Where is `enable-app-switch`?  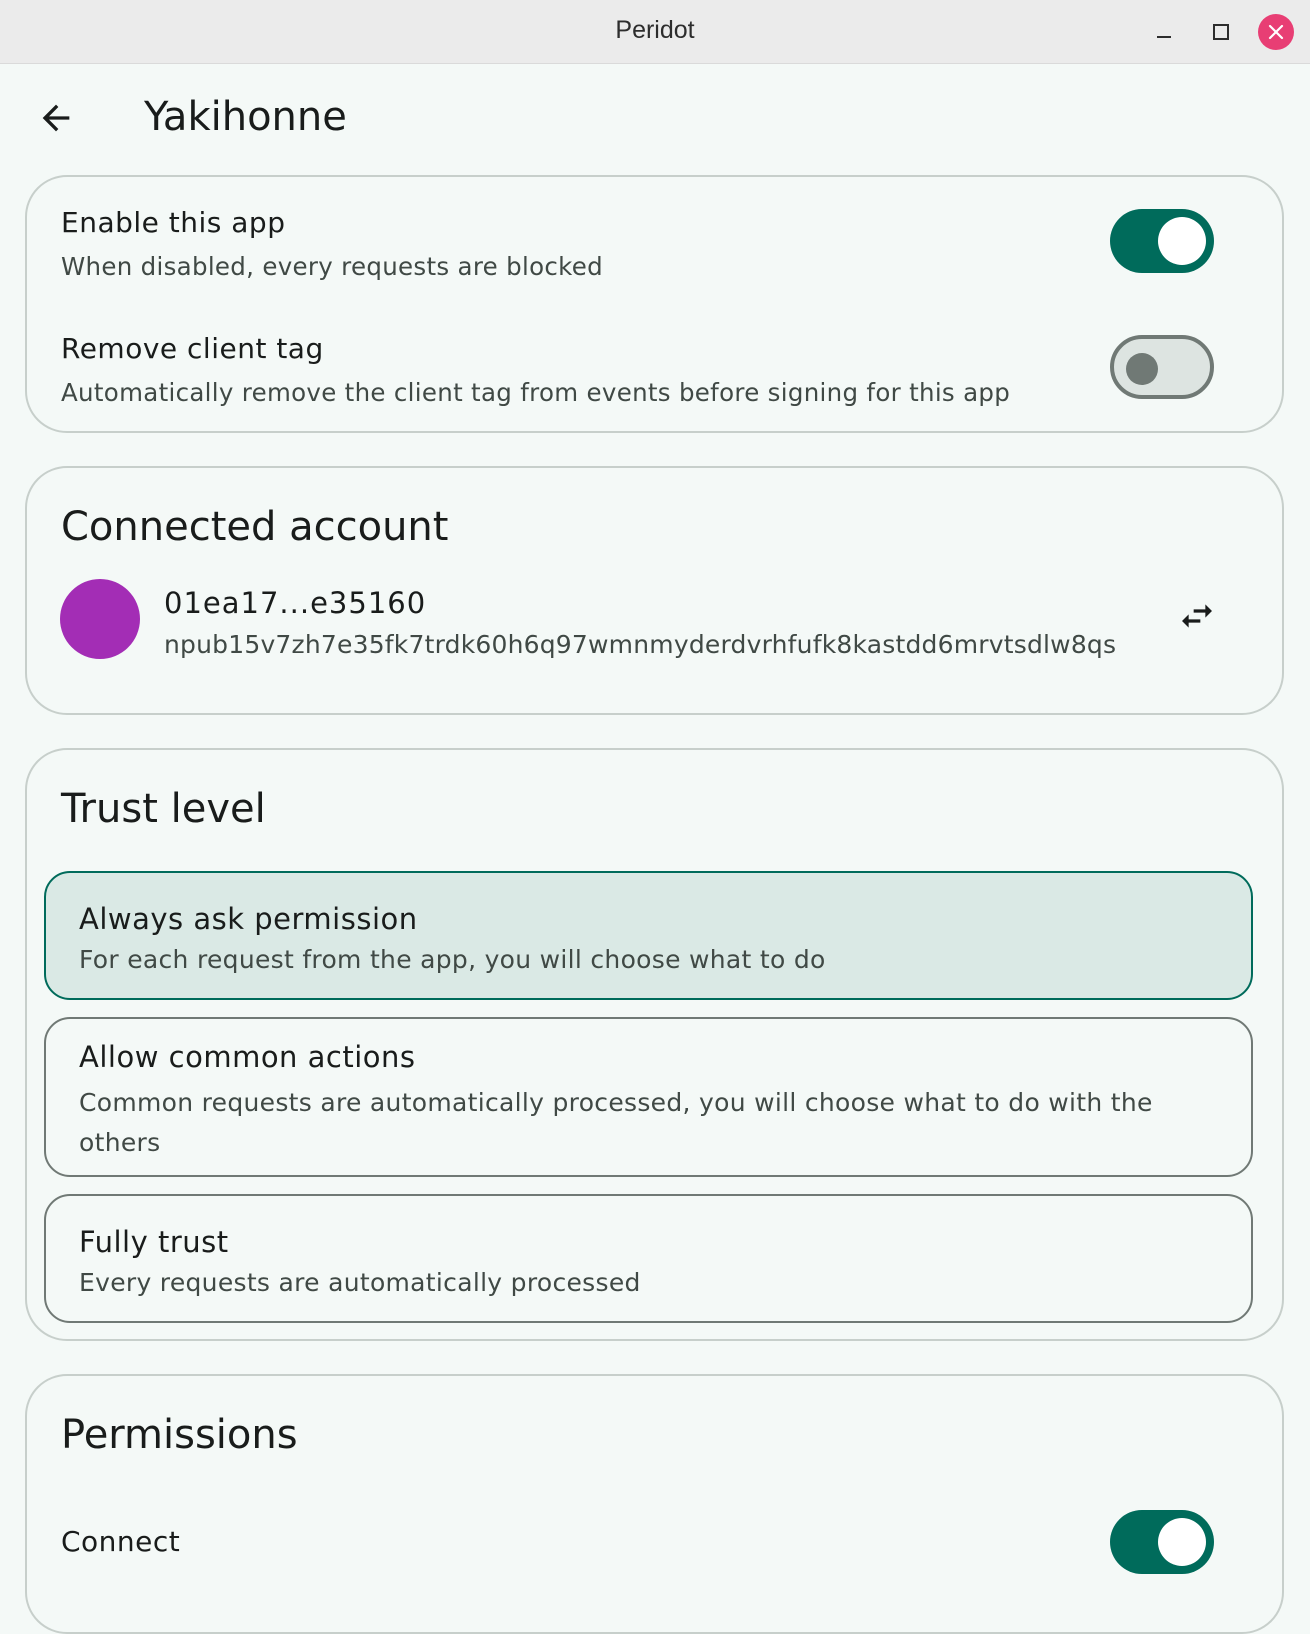 enable-app-switch is located at coordinates (1162, 241).